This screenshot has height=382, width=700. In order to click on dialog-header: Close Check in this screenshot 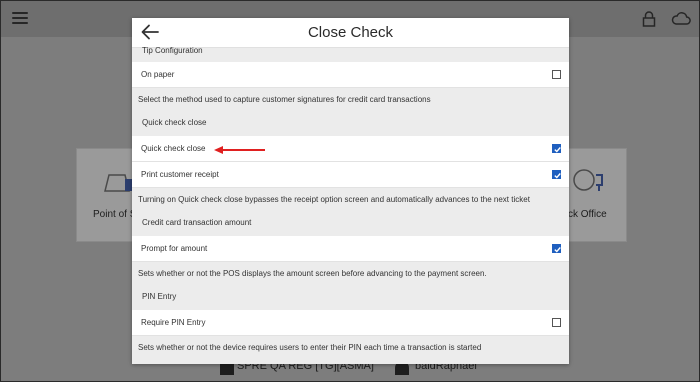, I will do `click(350, 33)`.